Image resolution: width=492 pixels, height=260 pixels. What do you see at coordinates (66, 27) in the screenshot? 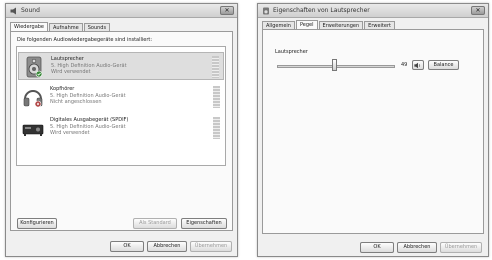
I see `tab-aufnahme: Aufnahme` at bounding box center [66, 27].